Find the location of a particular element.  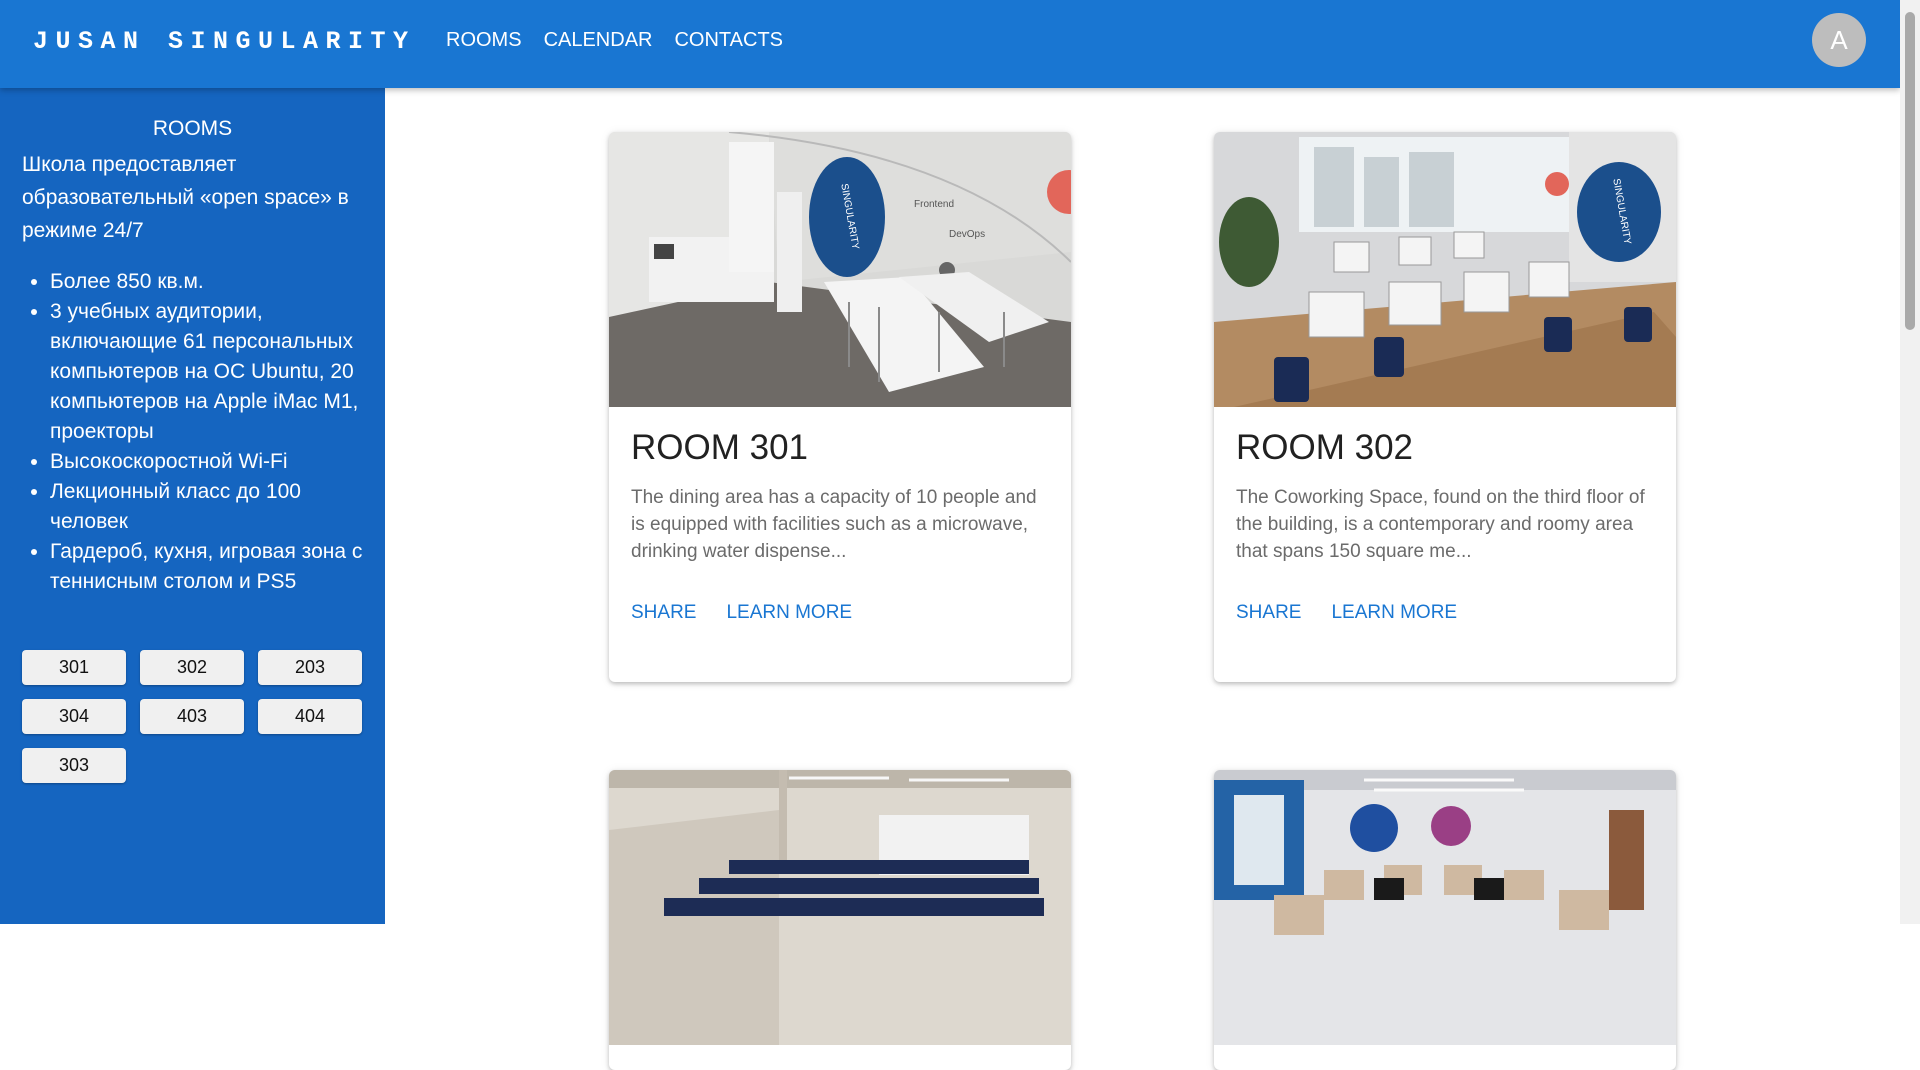

room-button-404: 404 is located at coordinates (310, 716).